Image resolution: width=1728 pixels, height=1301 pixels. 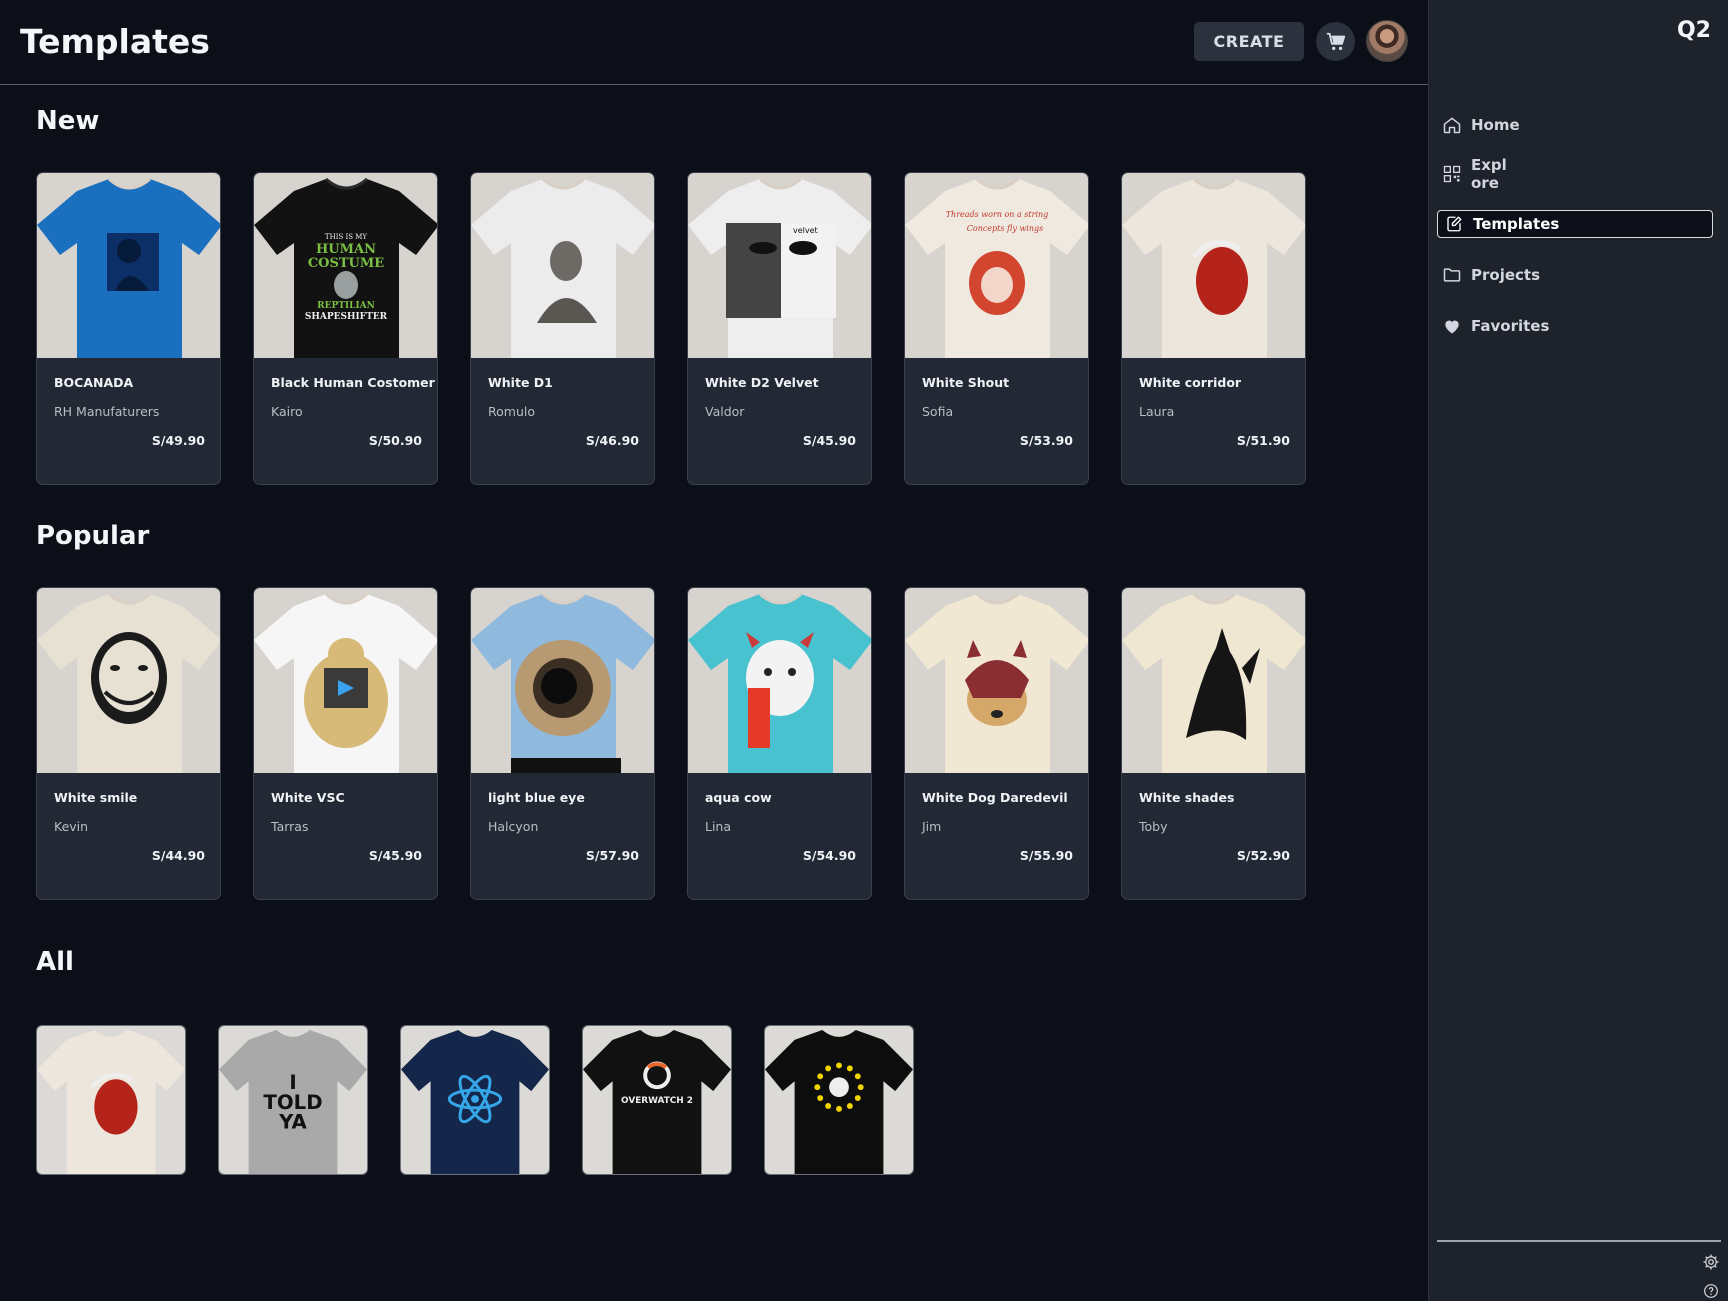 I want to click on svg-text: SHAPESHIFTER, so click(x=346, y=317).